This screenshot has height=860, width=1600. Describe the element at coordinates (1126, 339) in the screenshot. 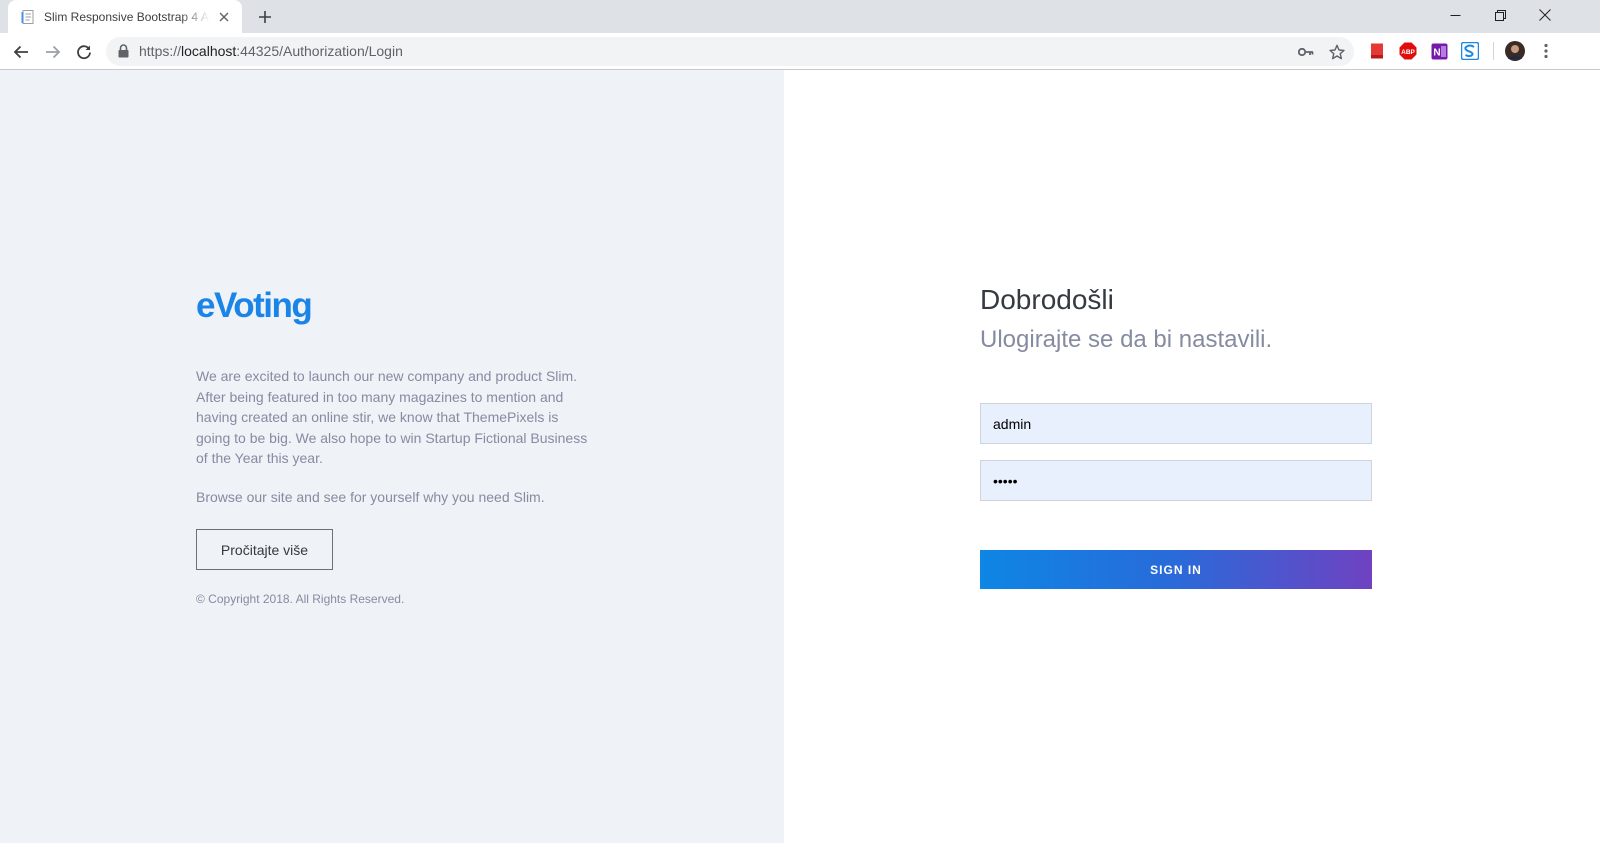

I see `login-subtitle: Ulogirajte se da bi nastavili.` at that location.